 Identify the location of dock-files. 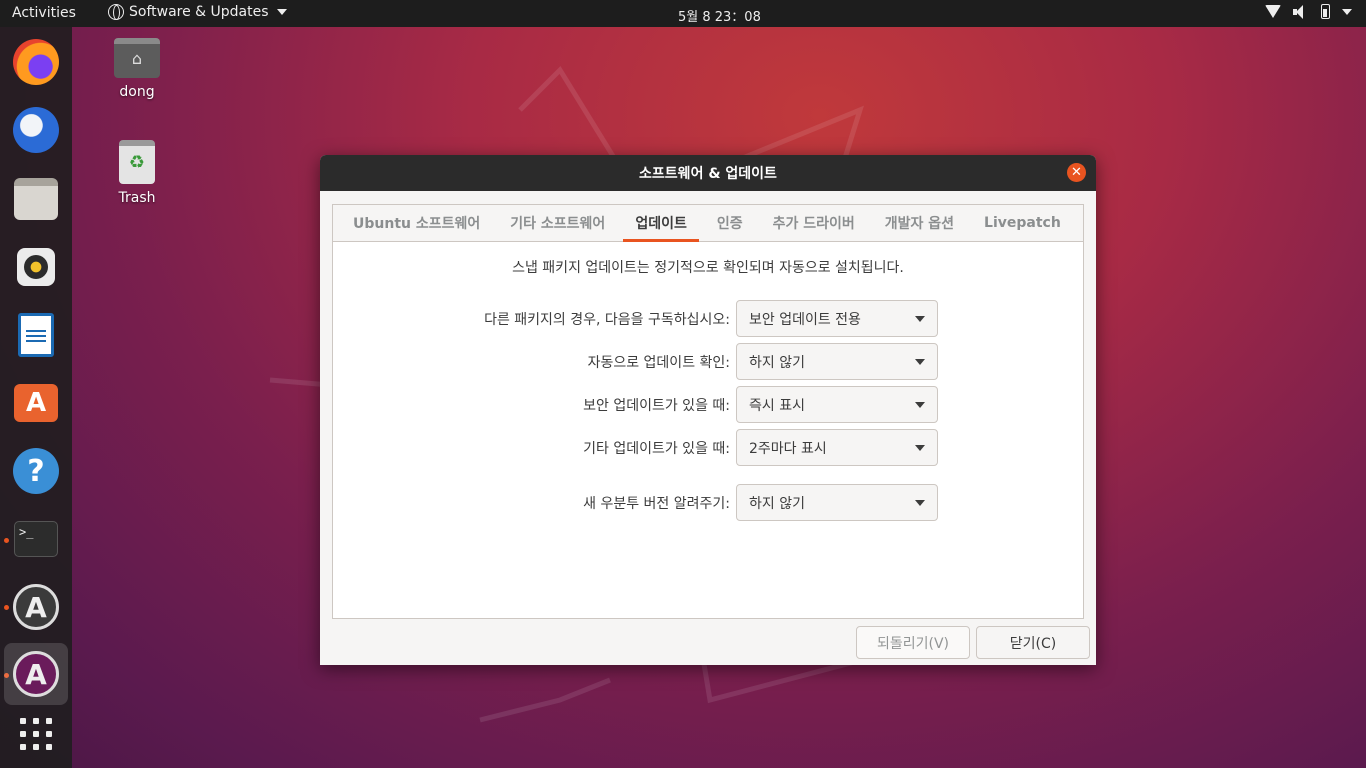
(36, 199).